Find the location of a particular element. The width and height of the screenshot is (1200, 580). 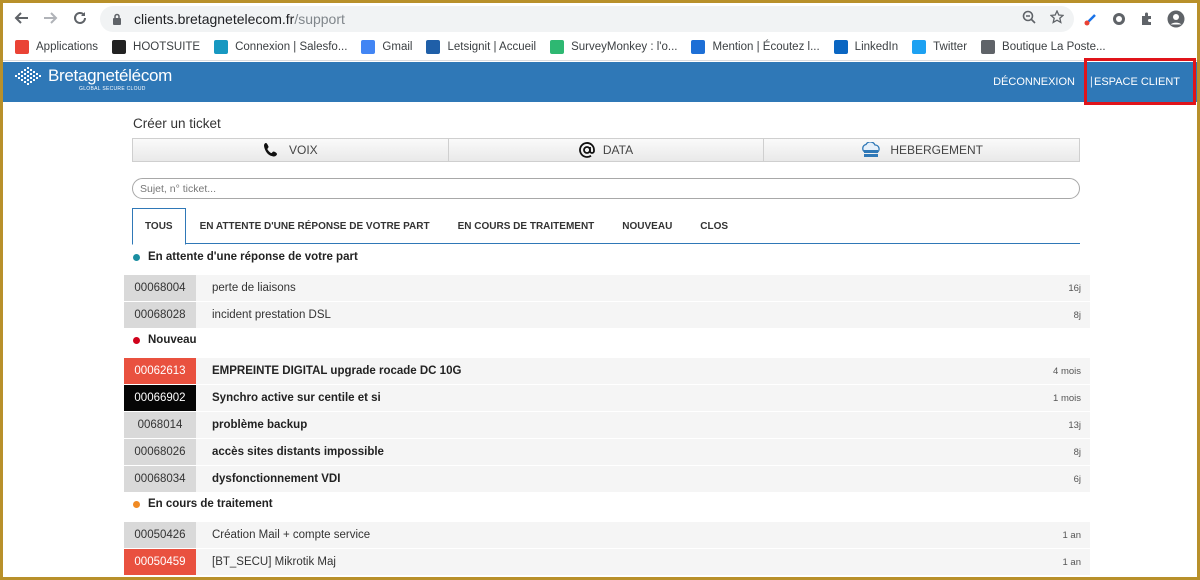

tab-nouveau: NOUVEAU is located at coordinates (647, 226).